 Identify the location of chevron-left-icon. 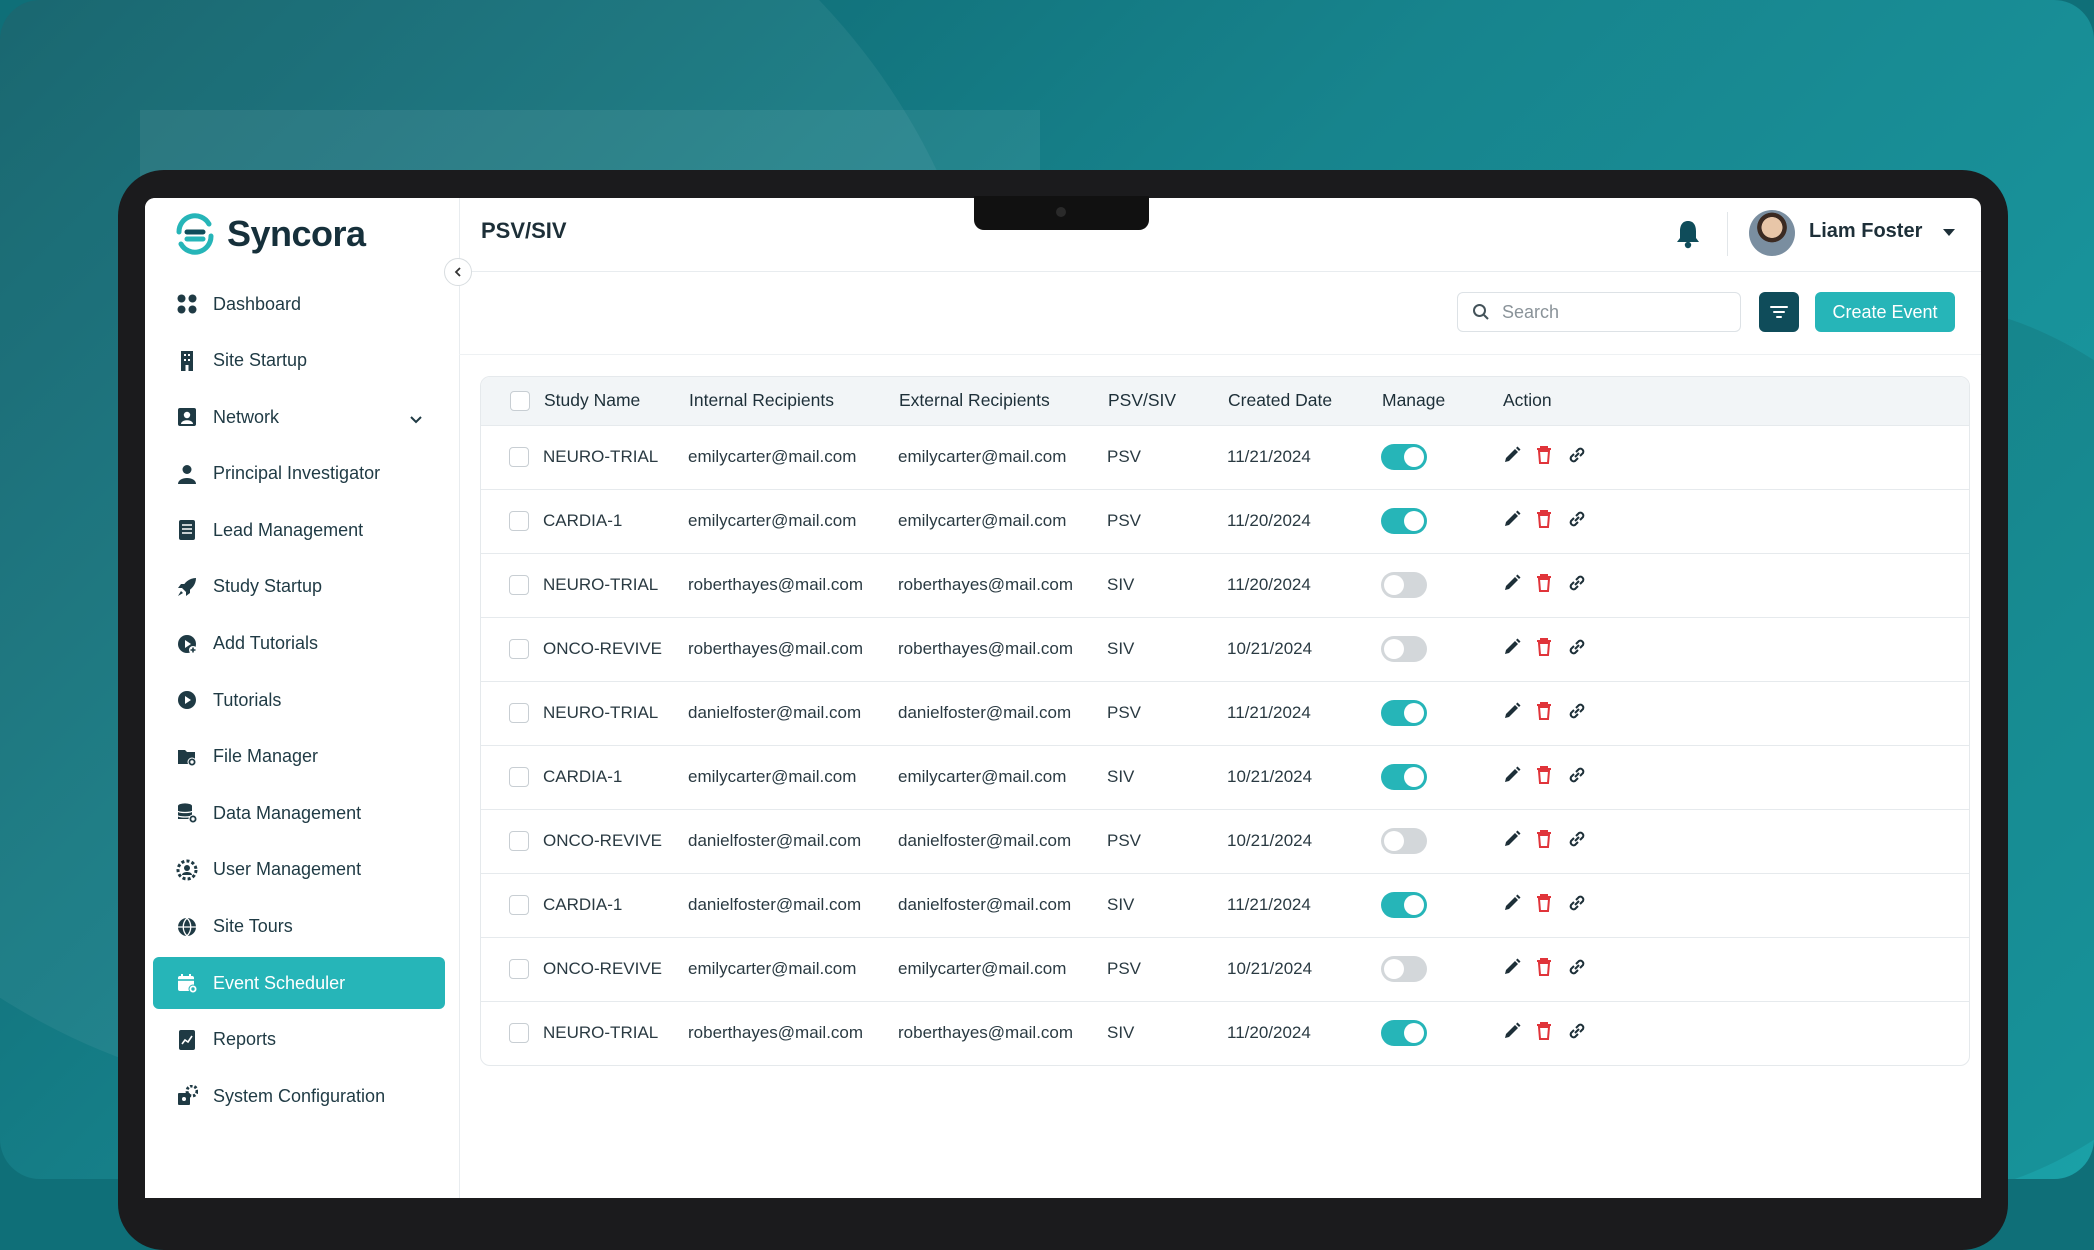
(457, 272).